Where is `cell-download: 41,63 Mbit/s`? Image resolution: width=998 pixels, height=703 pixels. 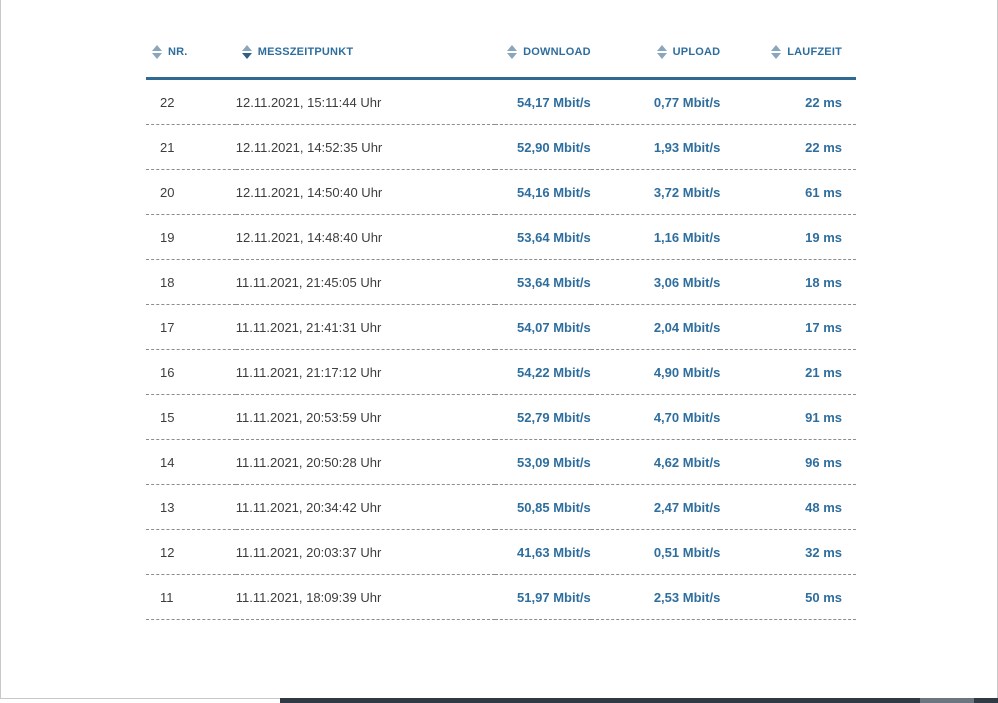
cell-download: 41,63 Mbit/s is located at coordinates (542, 552).